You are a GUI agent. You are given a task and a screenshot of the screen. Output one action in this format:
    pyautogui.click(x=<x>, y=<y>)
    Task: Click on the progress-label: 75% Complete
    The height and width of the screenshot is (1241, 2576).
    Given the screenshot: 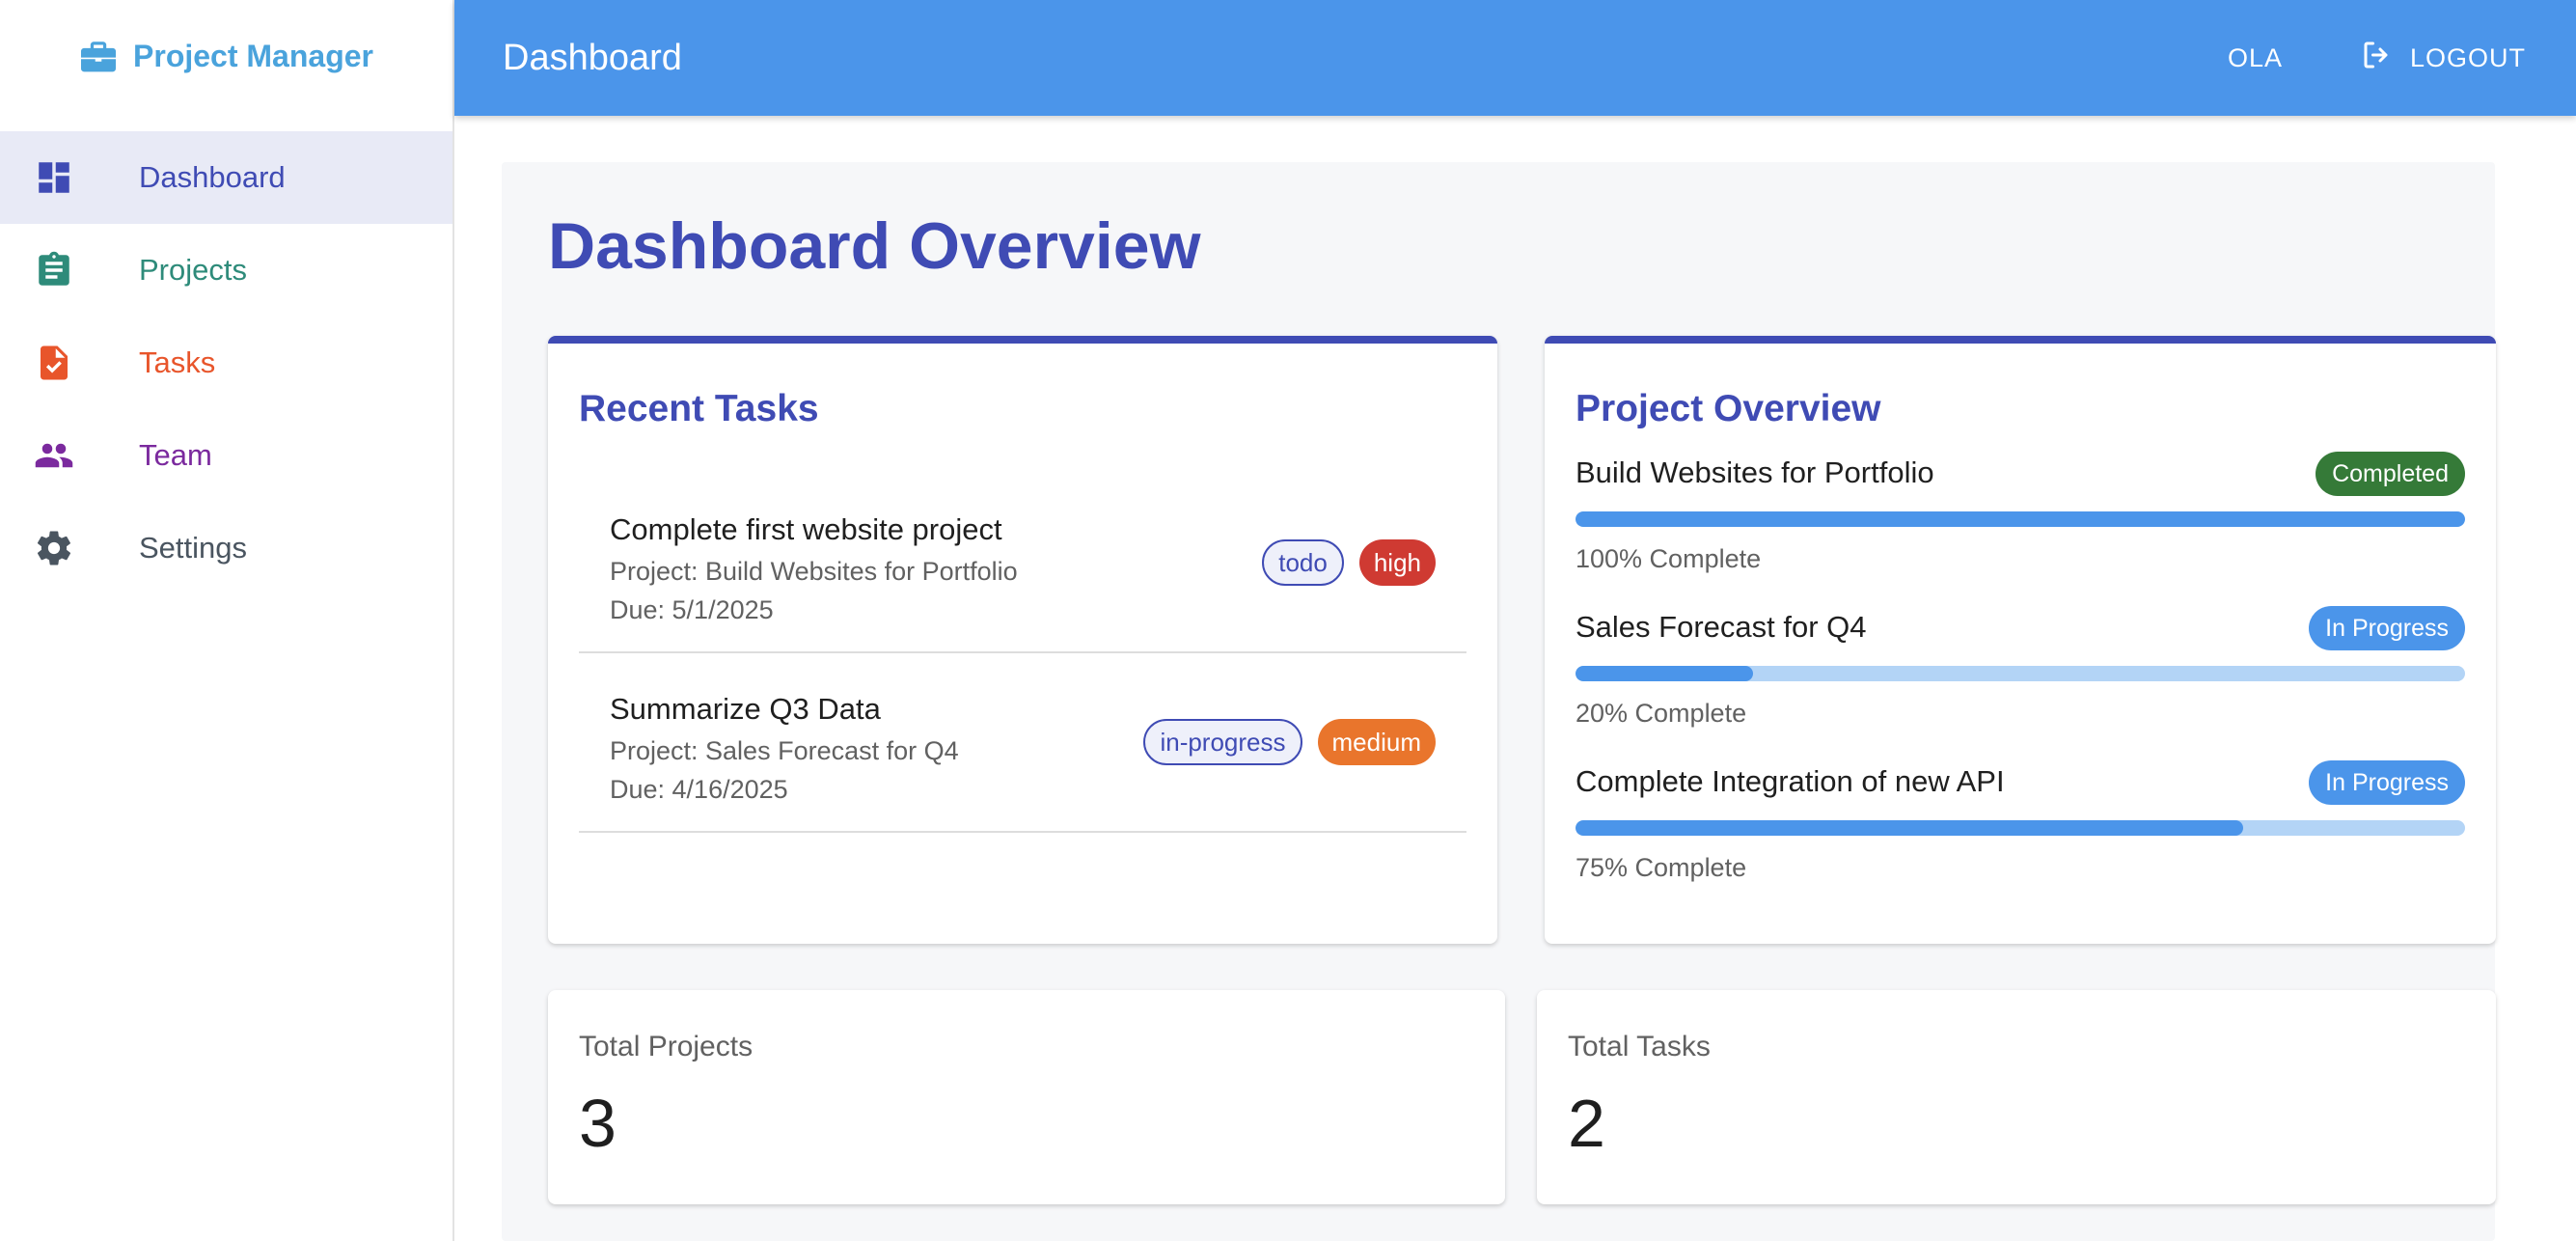 What is the action you would take?
    pyautogui.click(x=1662, y=867)
    